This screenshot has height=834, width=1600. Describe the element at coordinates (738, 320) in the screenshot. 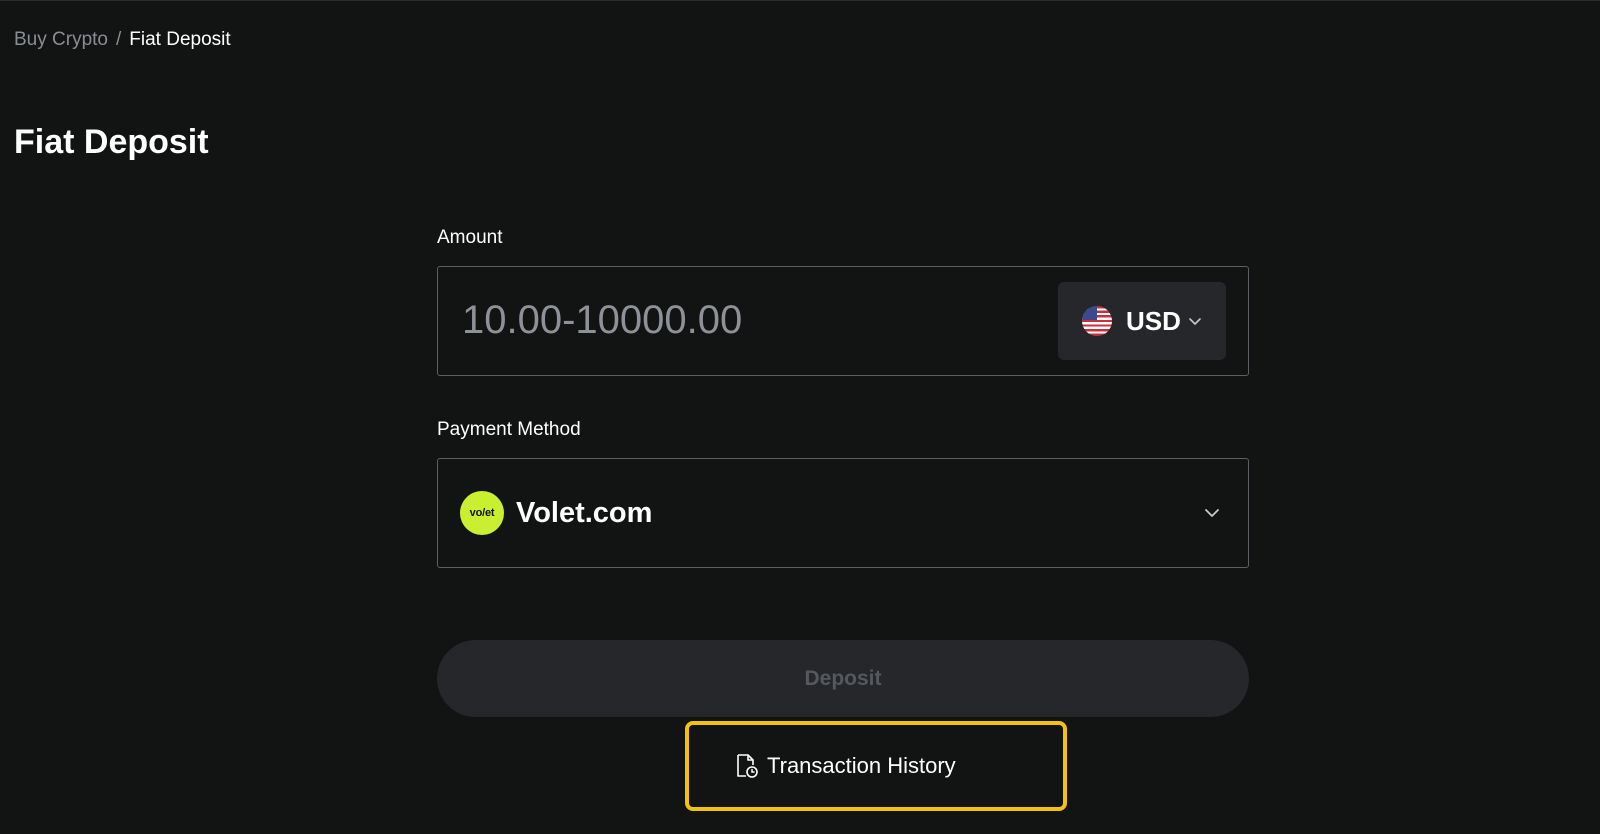

I see `amount-input` at that location.